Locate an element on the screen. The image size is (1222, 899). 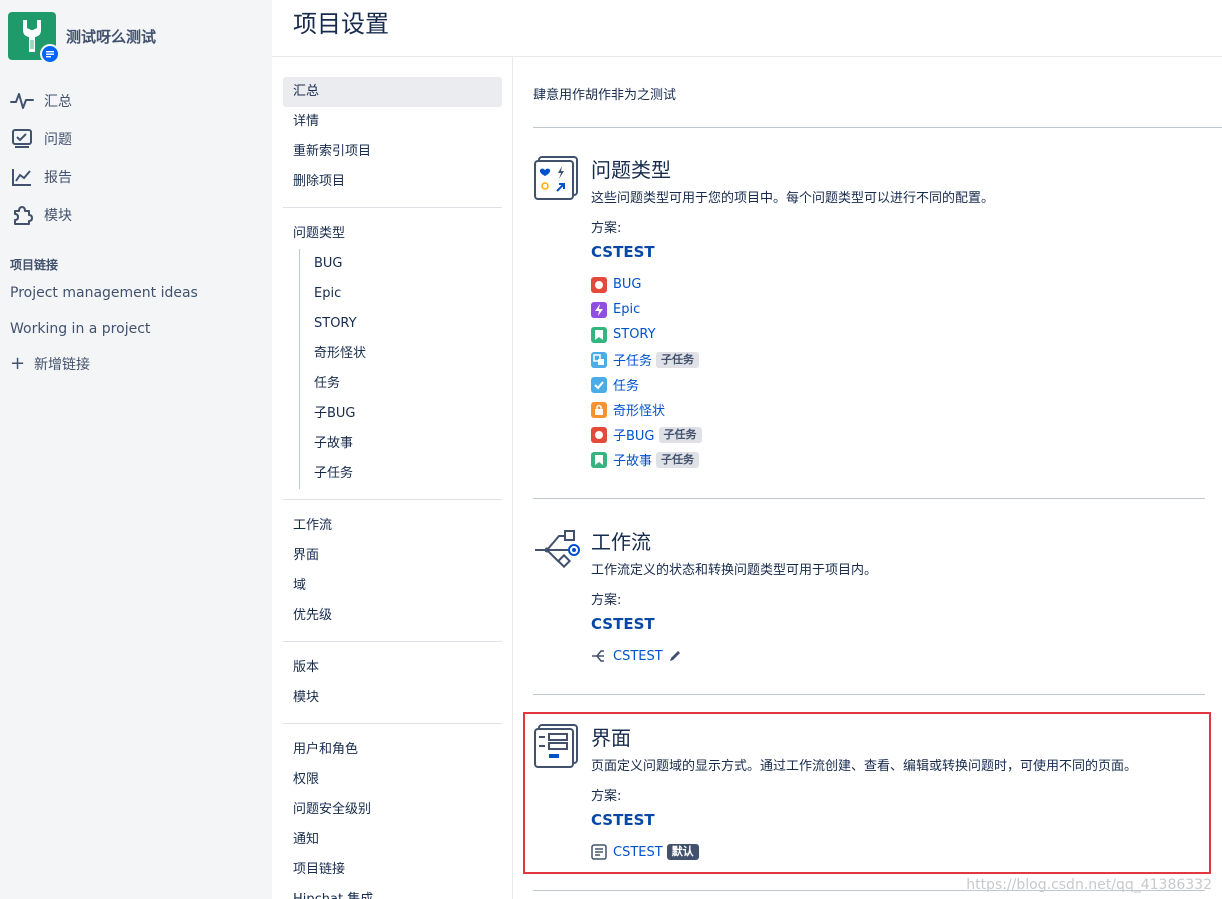
workflow-small-icon is located at coordinates (599, 656).